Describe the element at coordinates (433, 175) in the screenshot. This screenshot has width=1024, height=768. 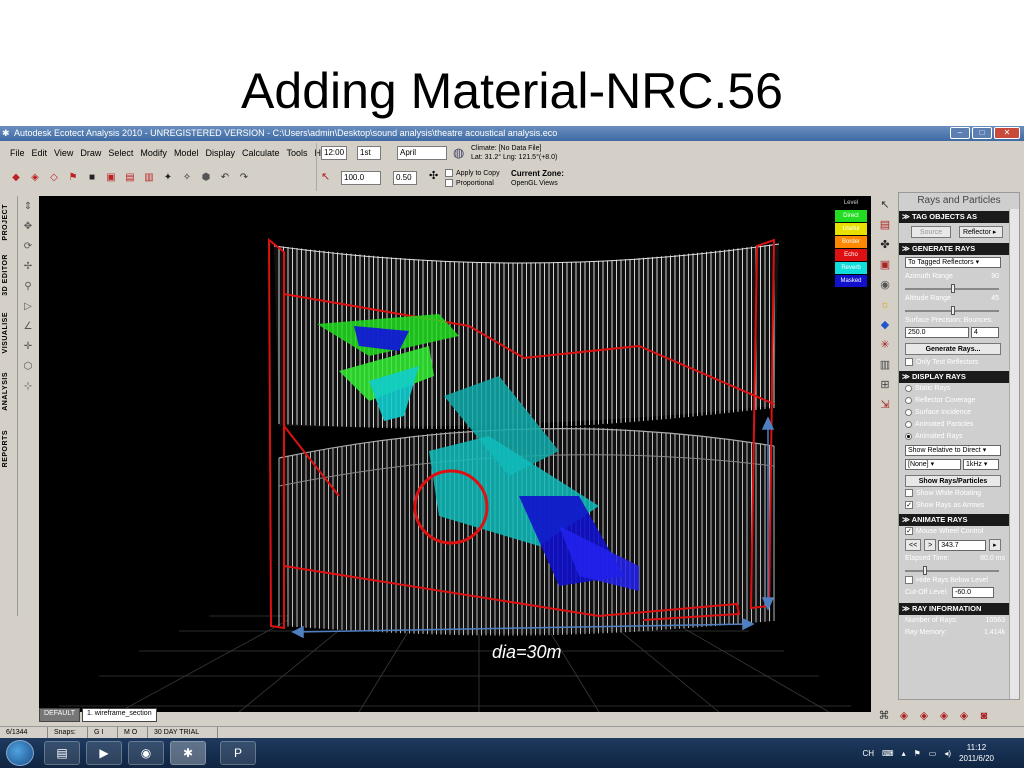
I see `move-icon: ✣` at that location.